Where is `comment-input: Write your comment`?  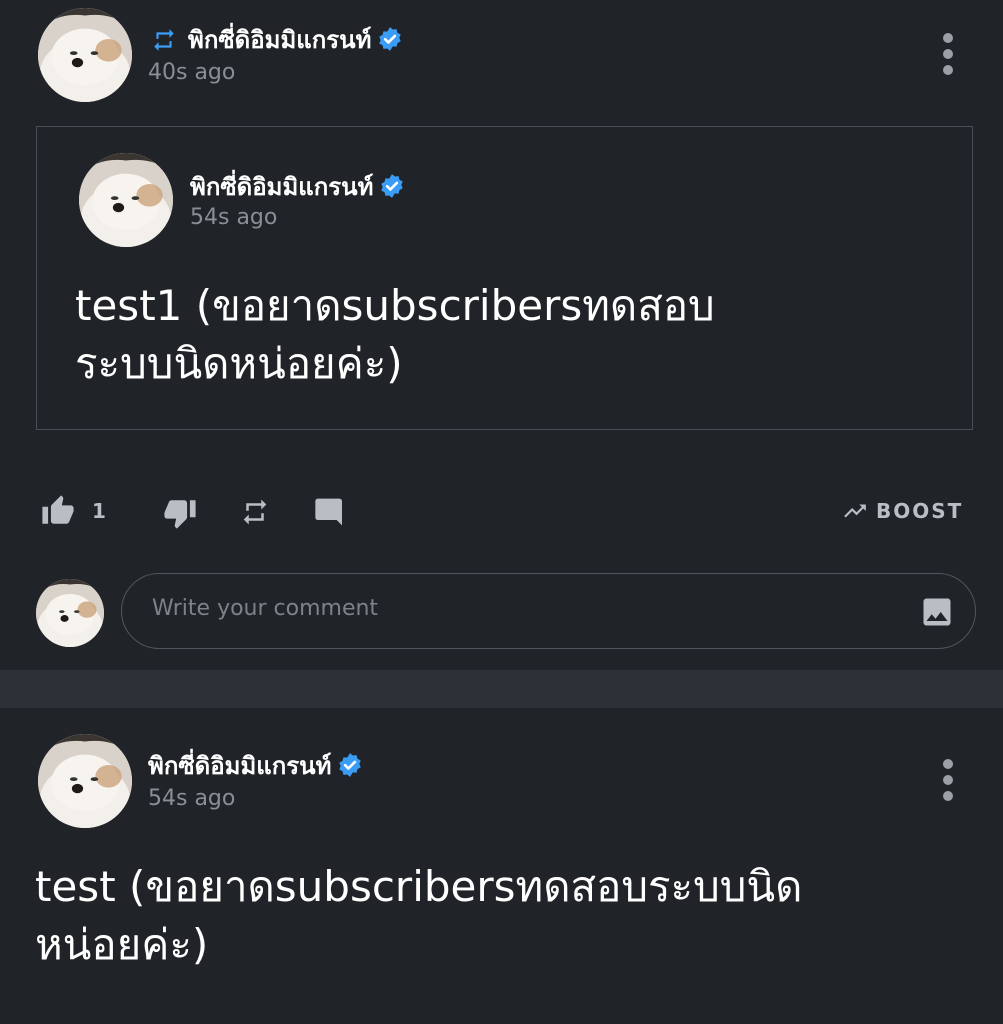
comment-input: Write your comment is located at coordinates (548, 611).